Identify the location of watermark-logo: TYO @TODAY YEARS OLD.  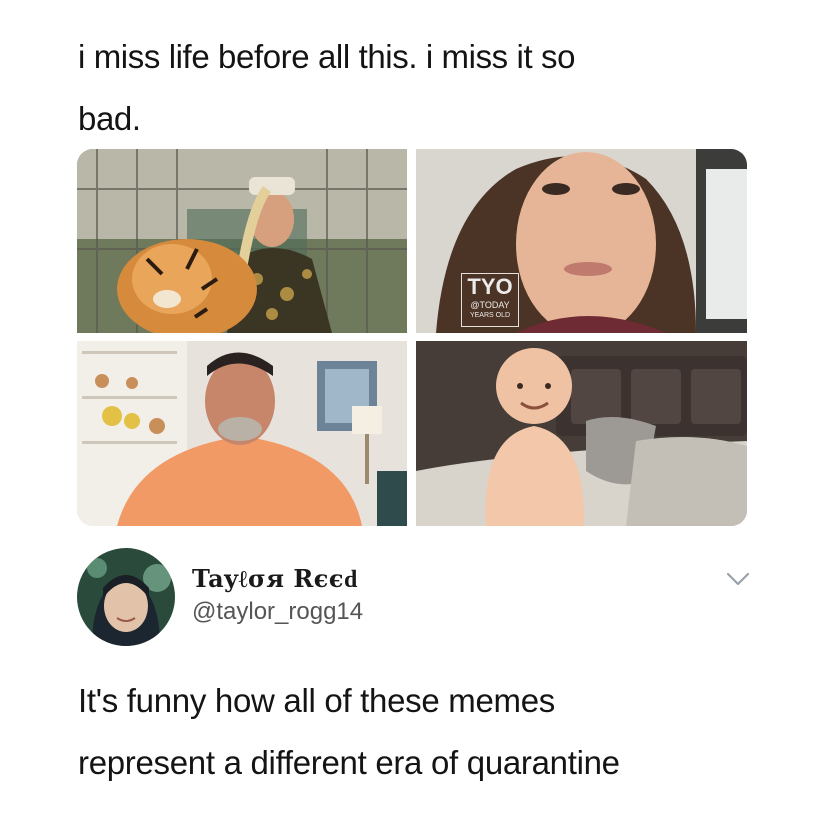
(490, 300).